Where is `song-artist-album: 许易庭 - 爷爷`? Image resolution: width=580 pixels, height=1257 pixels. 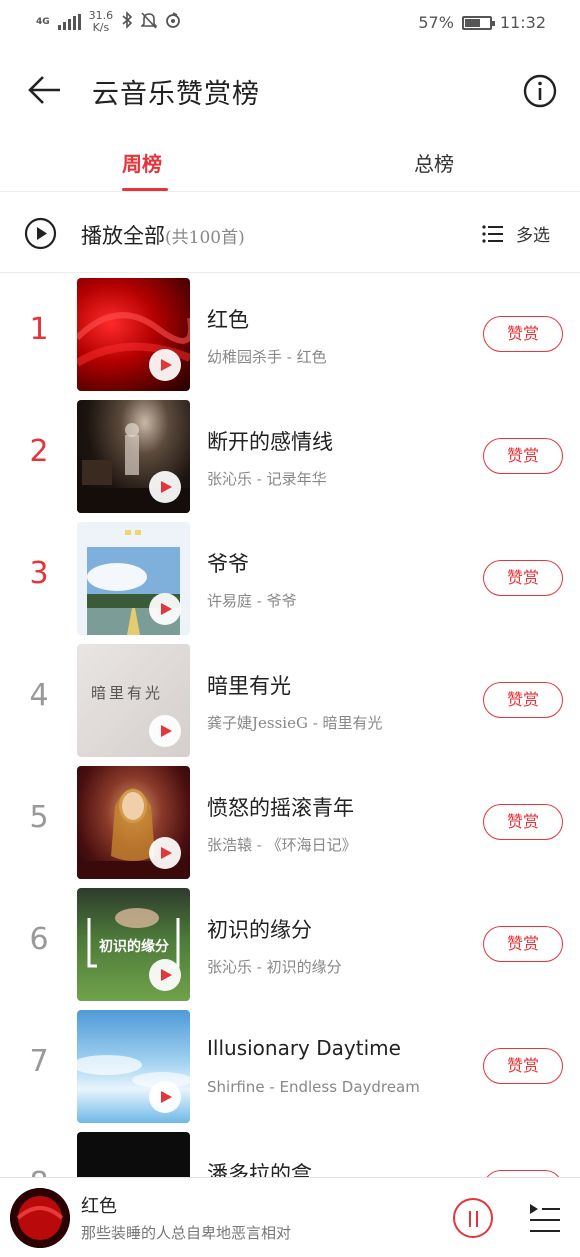
song-artist-album: 许易庭 - 爷爷 is located at coordinates (252, 601).